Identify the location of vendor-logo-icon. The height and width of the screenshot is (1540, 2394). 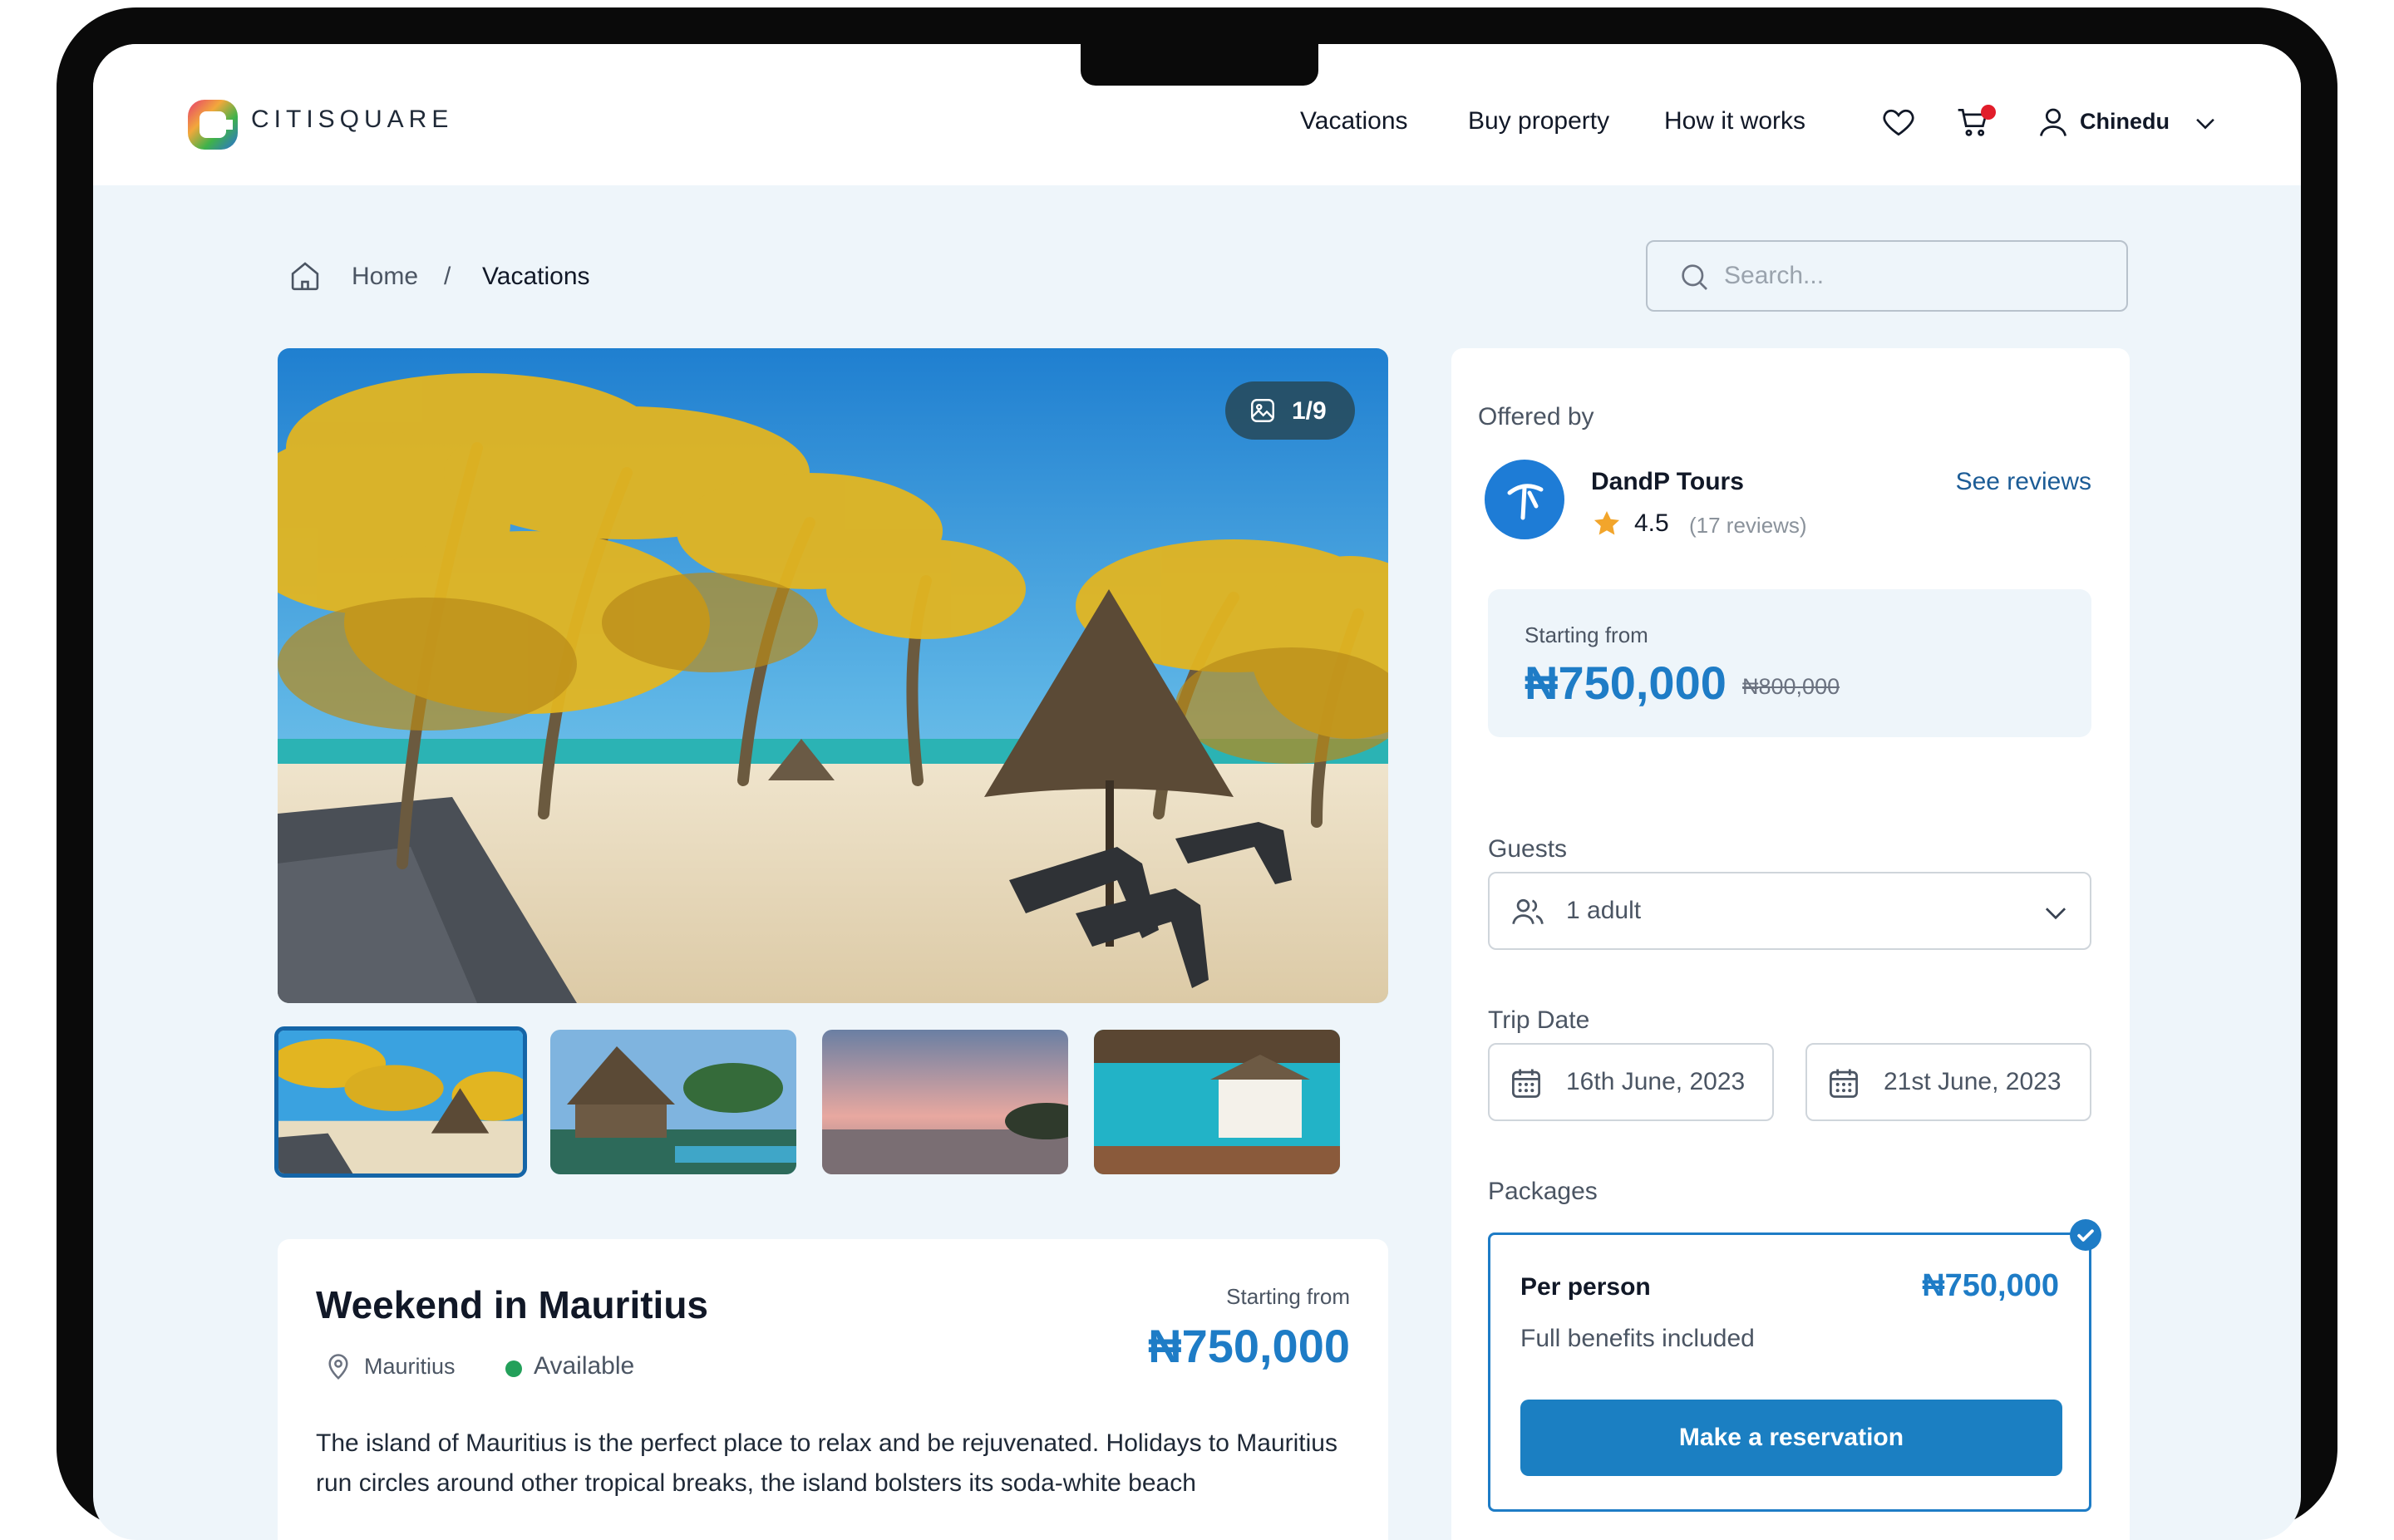
(1524, 499).